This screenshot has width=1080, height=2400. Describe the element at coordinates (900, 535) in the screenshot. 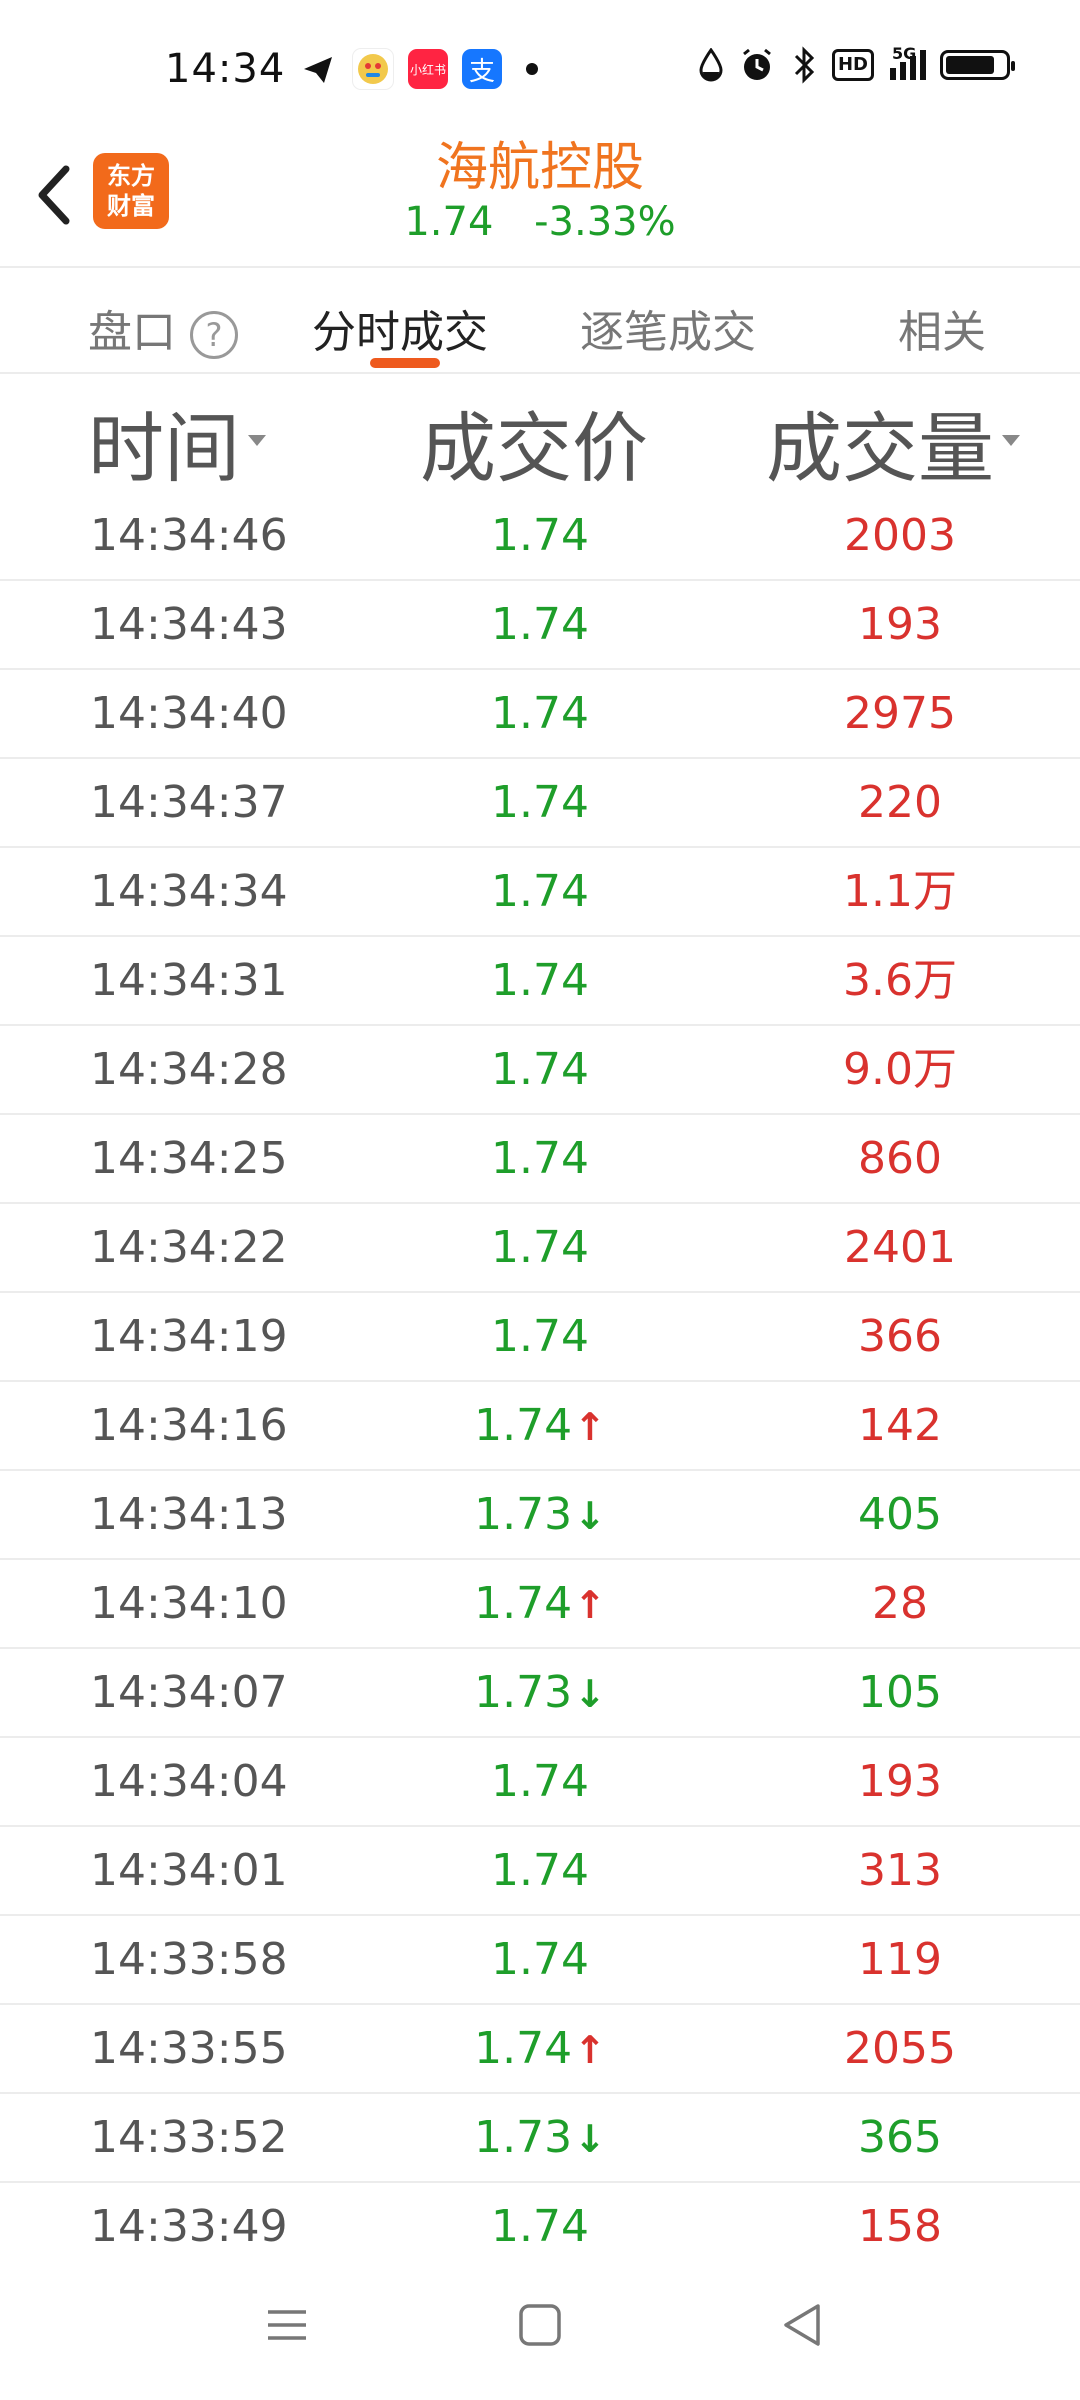

I see `trade-volume: 2003` at that location.